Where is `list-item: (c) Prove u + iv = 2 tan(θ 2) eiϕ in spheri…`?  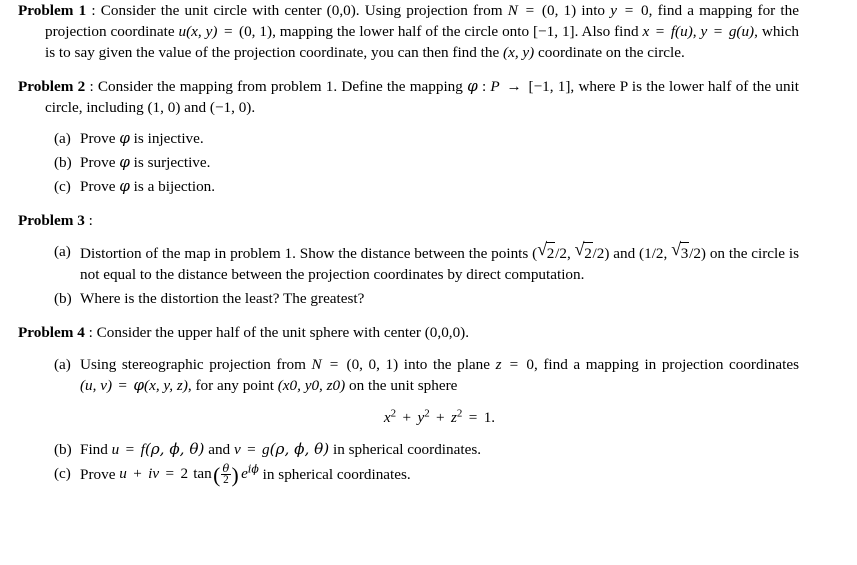
list-item: (c) Prove u + iv = 2 tan(θ 2) eiϕ in spheri… is located at coordinates (426, 474).